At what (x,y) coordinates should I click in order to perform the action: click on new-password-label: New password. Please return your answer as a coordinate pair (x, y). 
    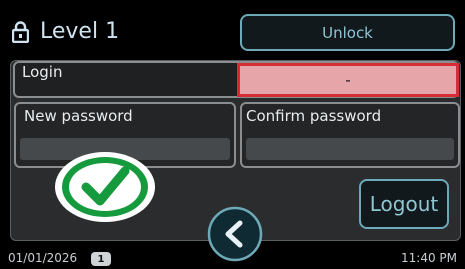
    Looking at the image, I should click on (78, 116).